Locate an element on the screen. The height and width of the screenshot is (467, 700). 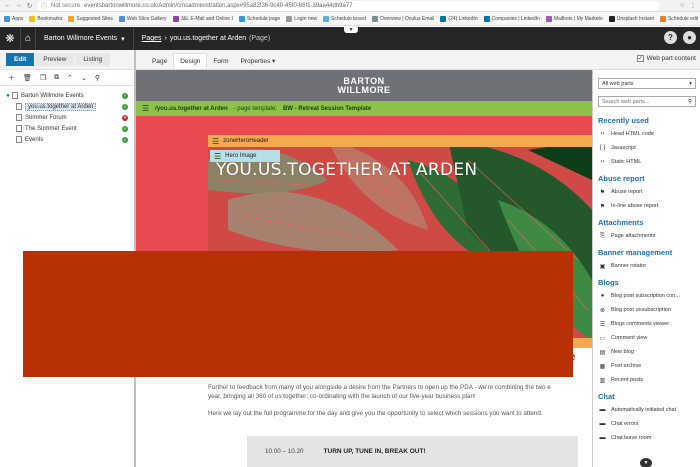
menu-icon: ☰ is located at coordinates (145, 108).